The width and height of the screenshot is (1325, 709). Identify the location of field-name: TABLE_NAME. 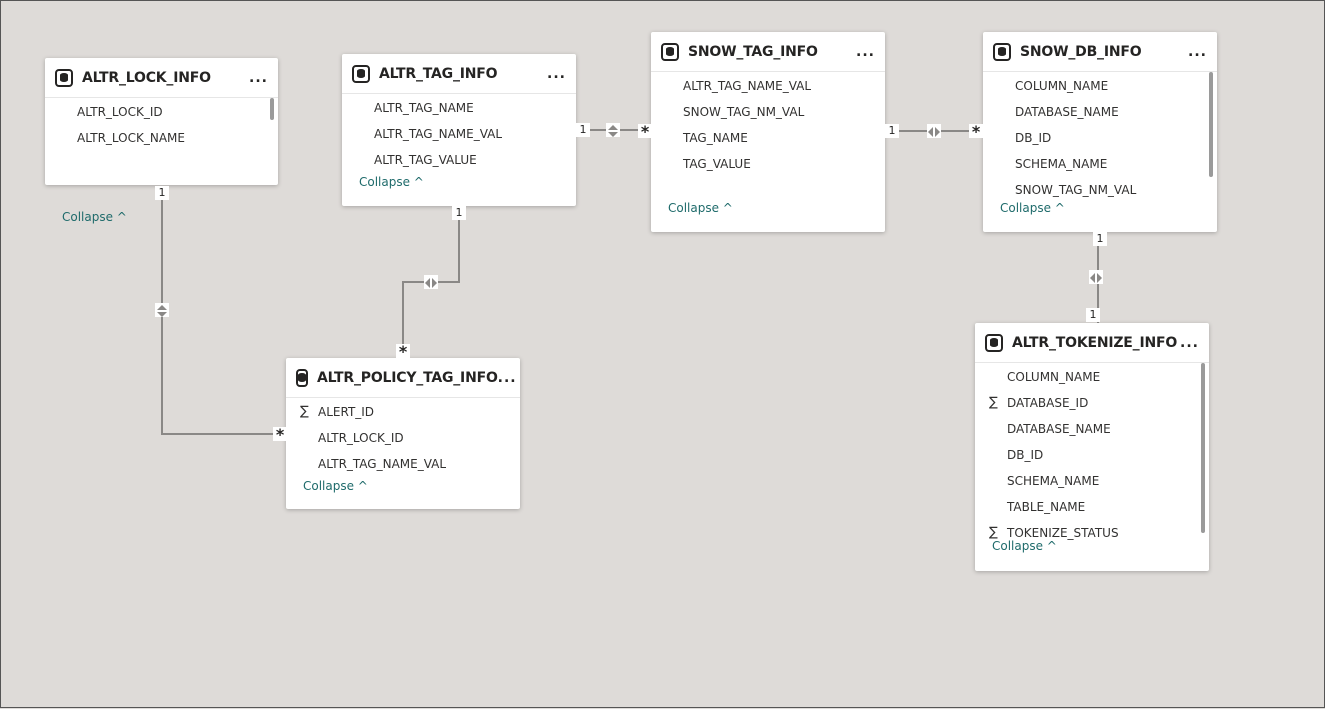
(1046, 507).